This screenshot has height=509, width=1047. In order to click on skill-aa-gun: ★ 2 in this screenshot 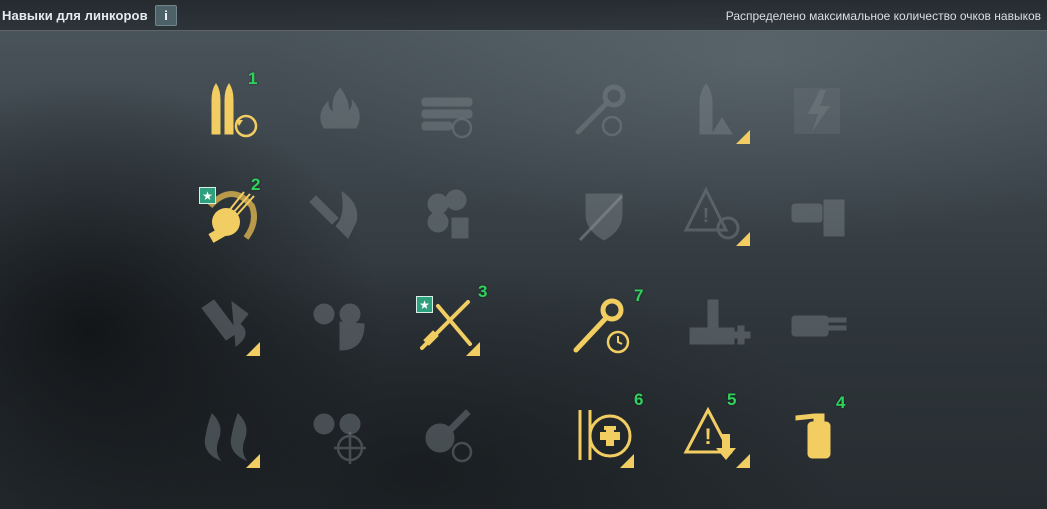, I will do `click(230, 214)`.